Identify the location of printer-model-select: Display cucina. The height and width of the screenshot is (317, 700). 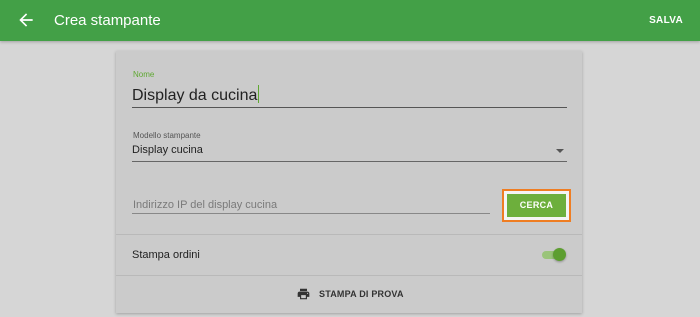
(349, 152).